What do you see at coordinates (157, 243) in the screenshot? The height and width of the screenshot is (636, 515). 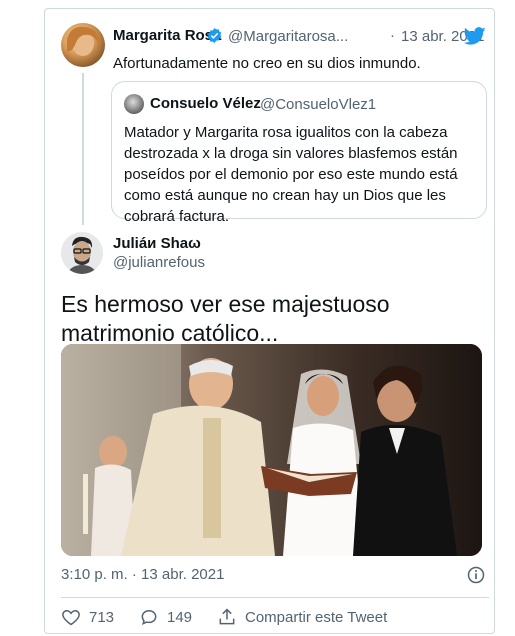 I see `reply-author-name: Juliáи Shaω` at bounding box center [157, 243].